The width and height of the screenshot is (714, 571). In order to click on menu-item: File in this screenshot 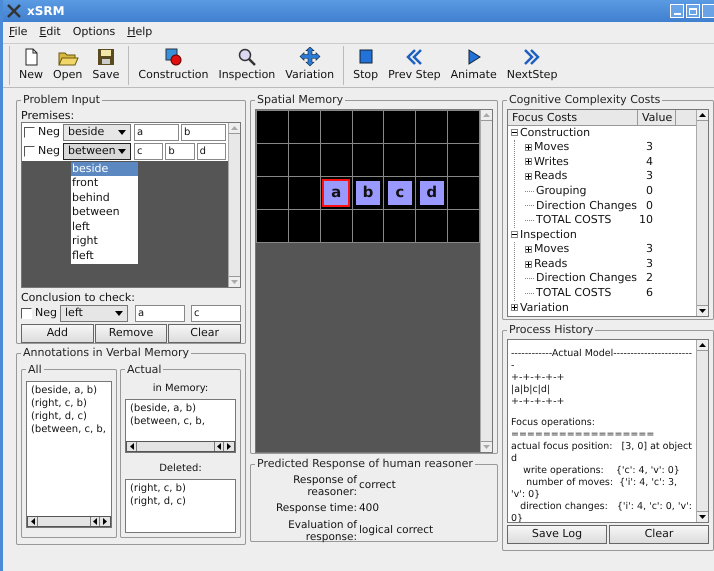, I will do `click(18, 32)`.